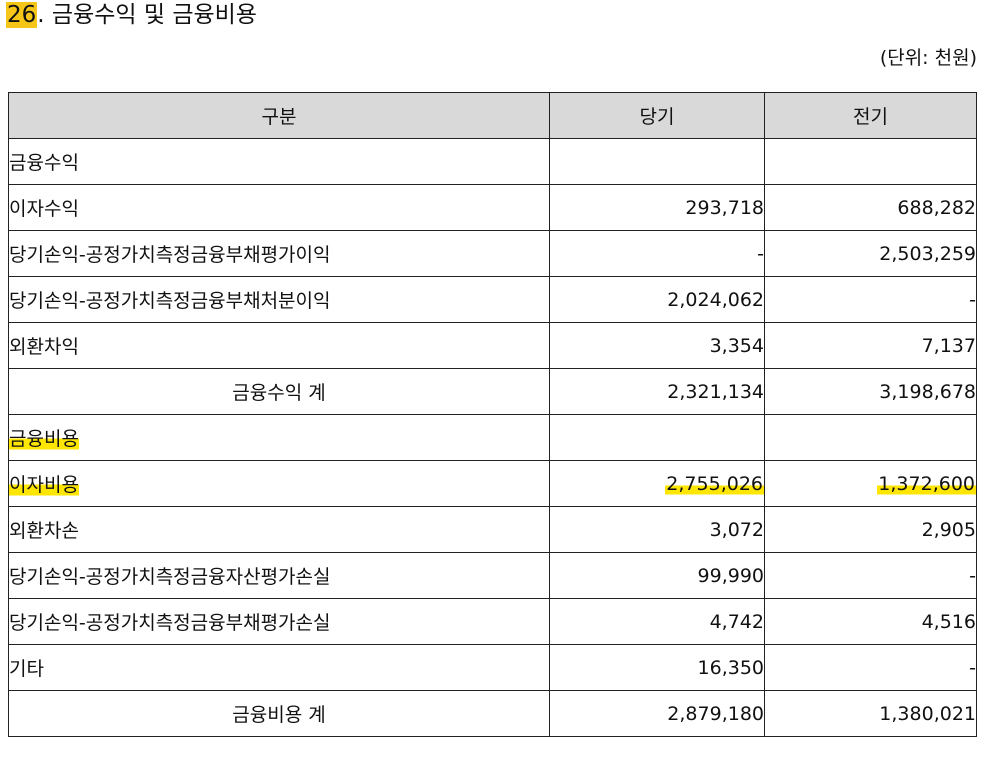 The width and height of the screenshot is (983, 758). I want to click on row-label: 외환차익, so click(279, 345).